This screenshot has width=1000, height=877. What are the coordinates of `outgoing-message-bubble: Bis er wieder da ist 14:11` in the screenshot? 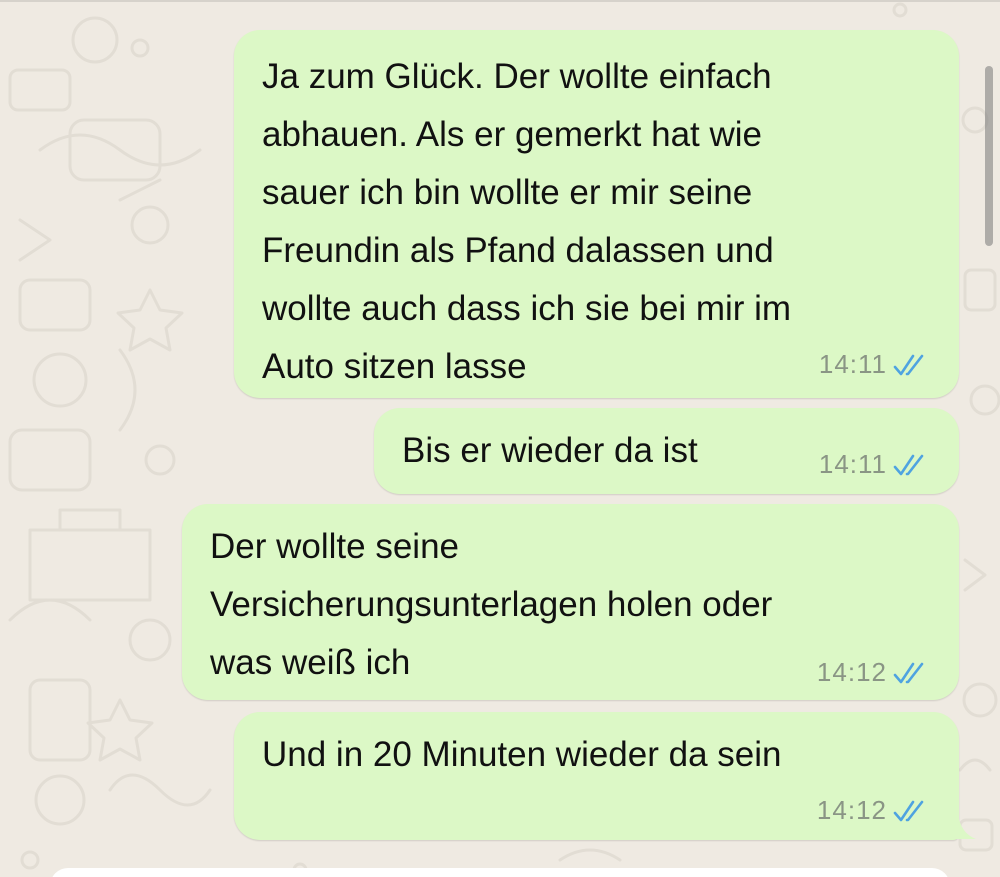 It's located at (666, 451).